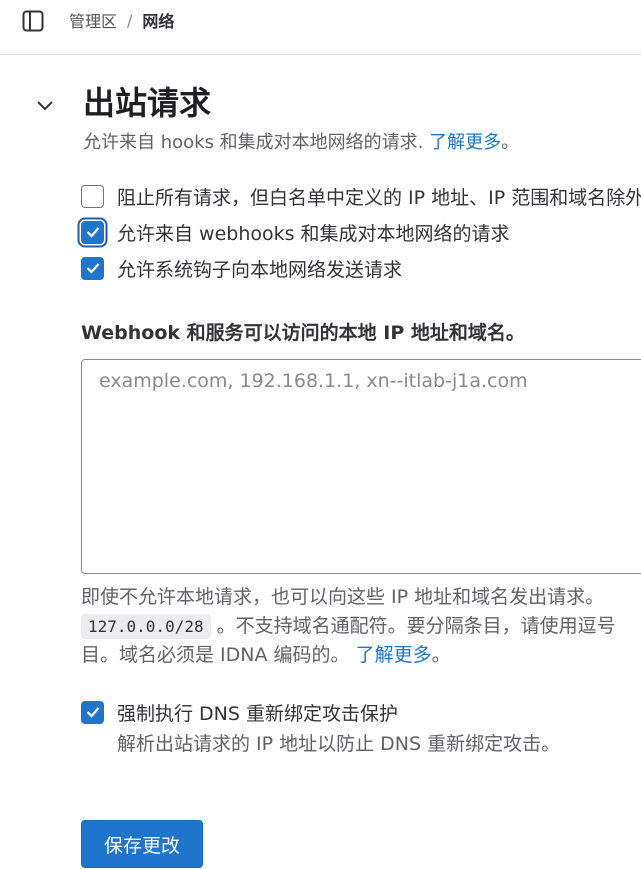 This screenshot has width=641, height=869. I want to click on help-line-3: 目。域名必须是 IDNA 编码的。 了解更多。, so click(361, 655).